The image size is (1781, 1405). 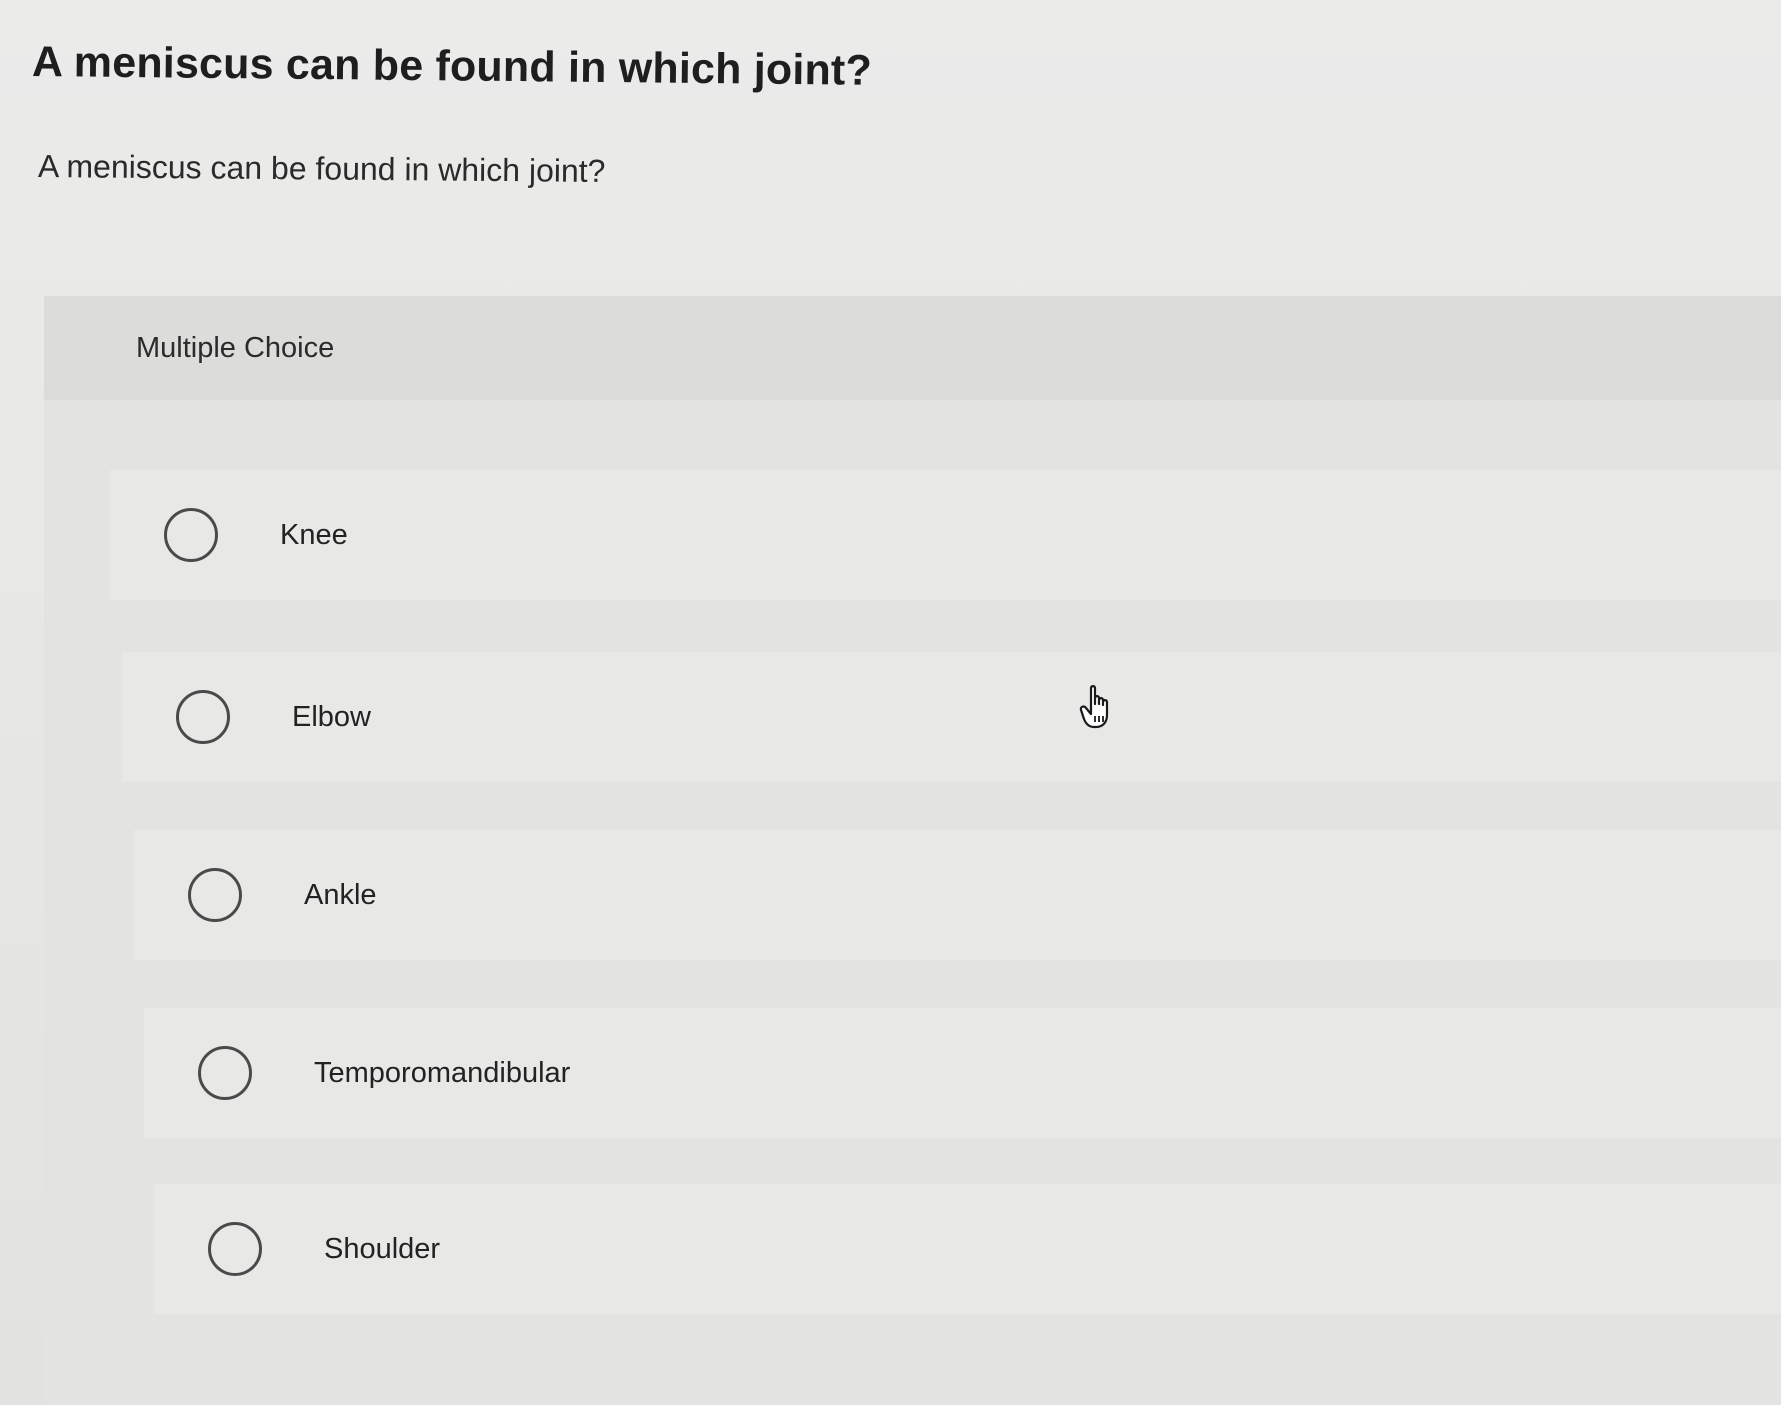 I want to click on choice-label: Ankle, so click(x=340, y=894).